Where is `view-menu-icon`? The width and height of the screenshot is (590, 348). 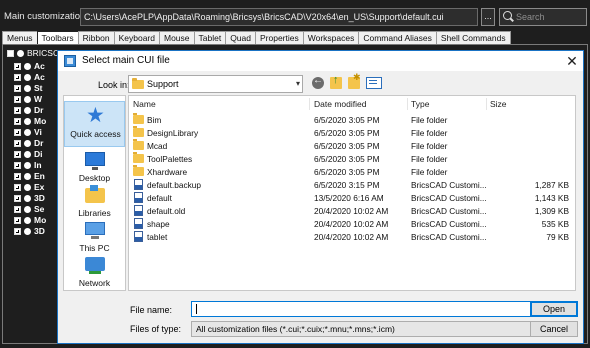 view-menu-icon is located at coordinates (374, 83).